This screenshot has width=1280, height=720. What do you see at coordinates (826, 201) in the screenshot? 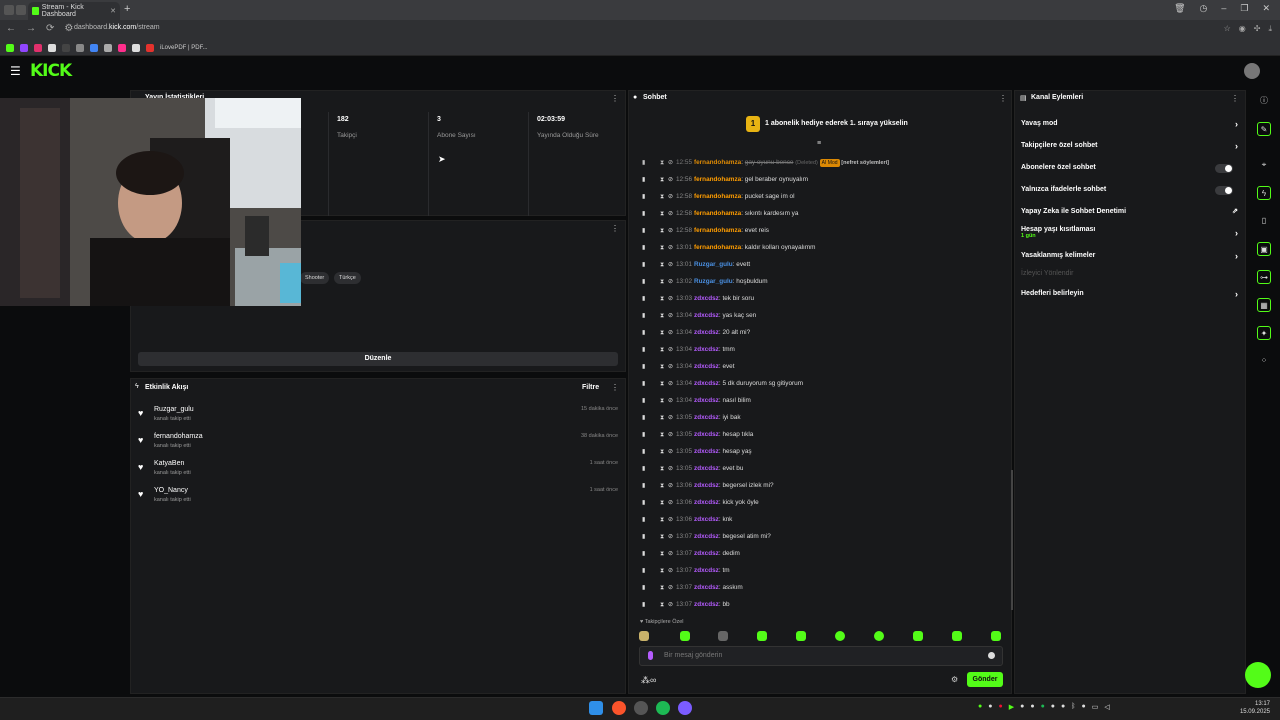
I see `chat-message: ▮ ⧗ ⊘ 12:58 fernandohamza: pucket sage im ol` at bounding box center [826, 201].